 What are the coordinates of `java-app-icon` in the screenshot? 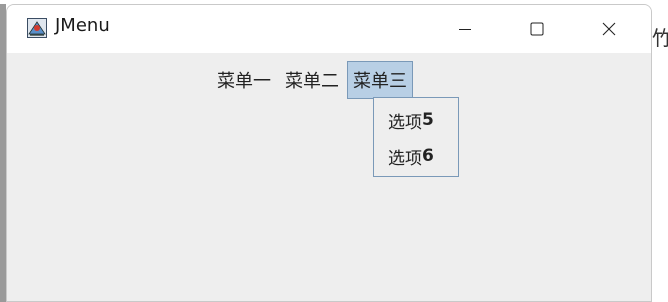 It's located at (37, 28).